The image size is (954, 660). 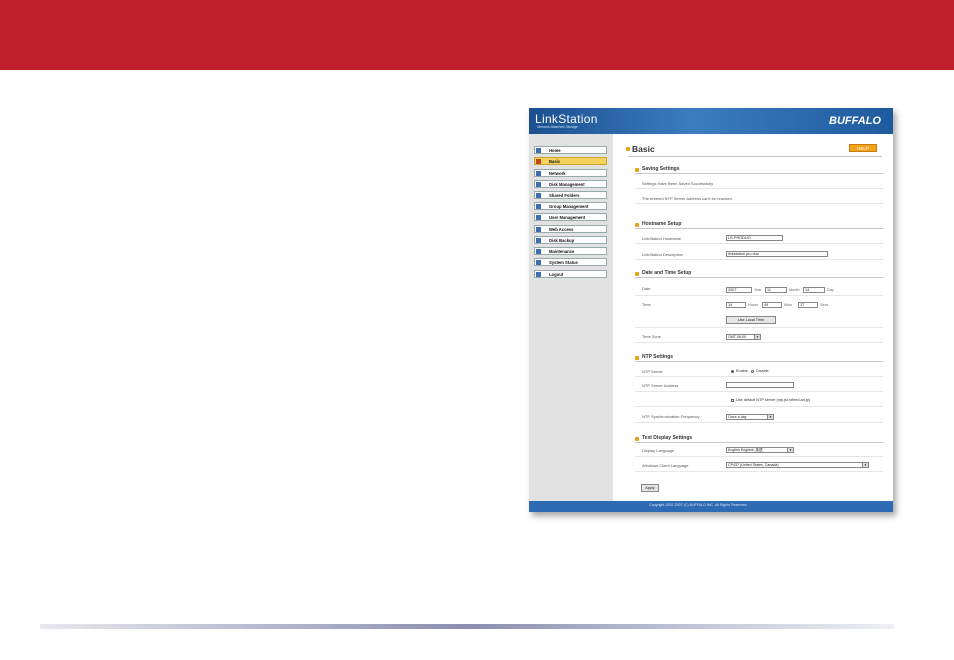 I want to click on network-icon, so click(x=538, y=173).